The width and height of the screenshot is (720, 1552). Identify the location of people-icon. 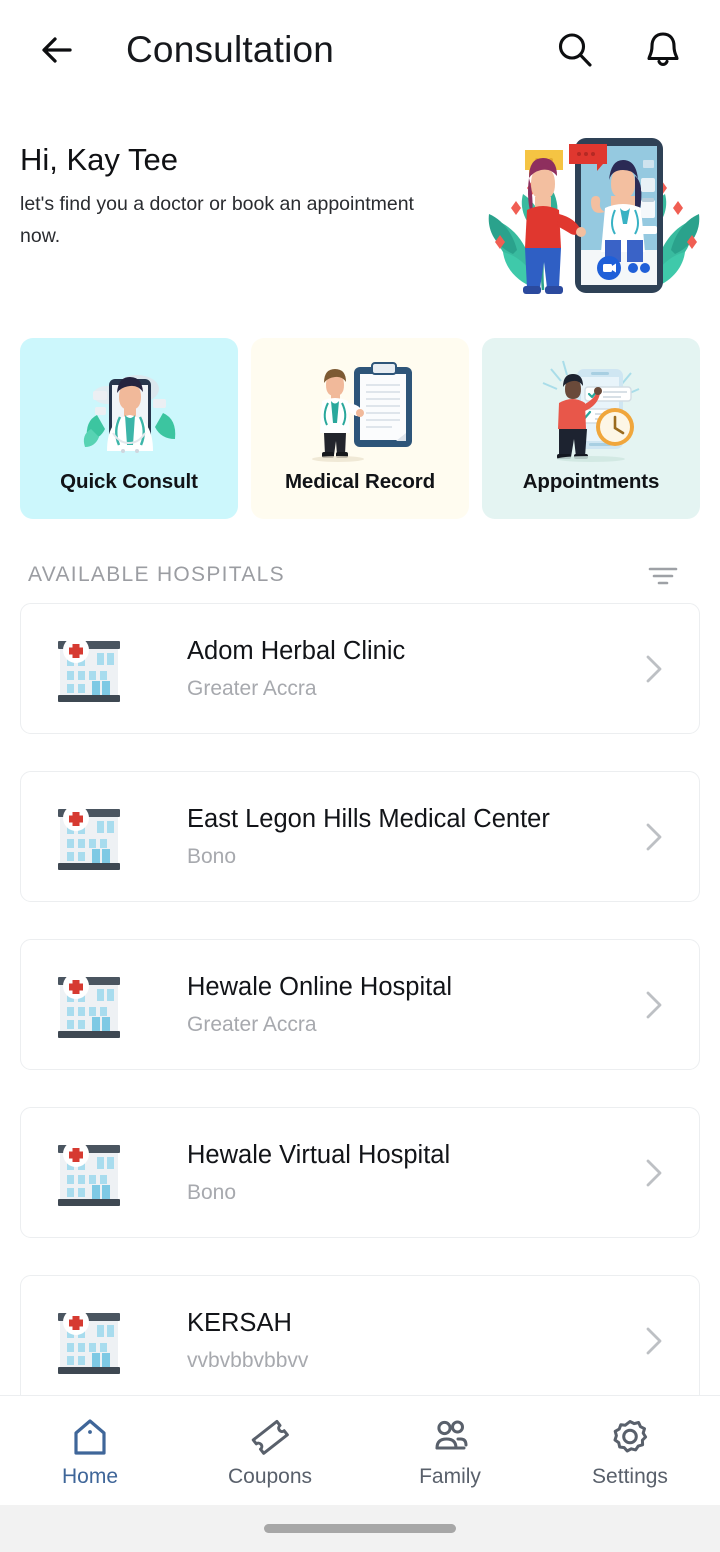
(451, 1434).